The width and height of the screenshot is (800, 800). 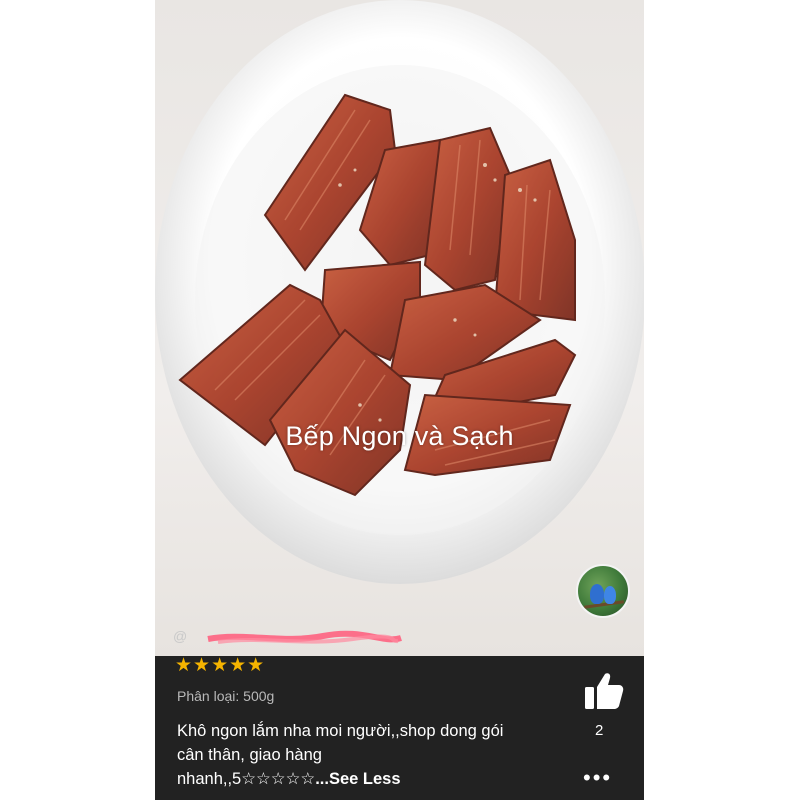 I want to click on rating-stars: ★★★★★, so click(x=220, y=665).